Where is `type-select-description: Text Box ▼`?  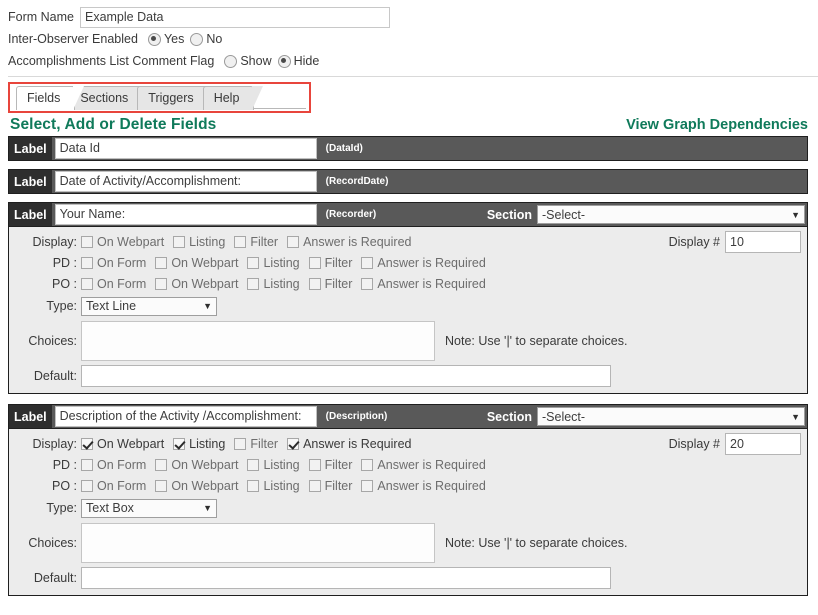
type-select-description: Text Box ▼ is located at coordinates (149, 508).